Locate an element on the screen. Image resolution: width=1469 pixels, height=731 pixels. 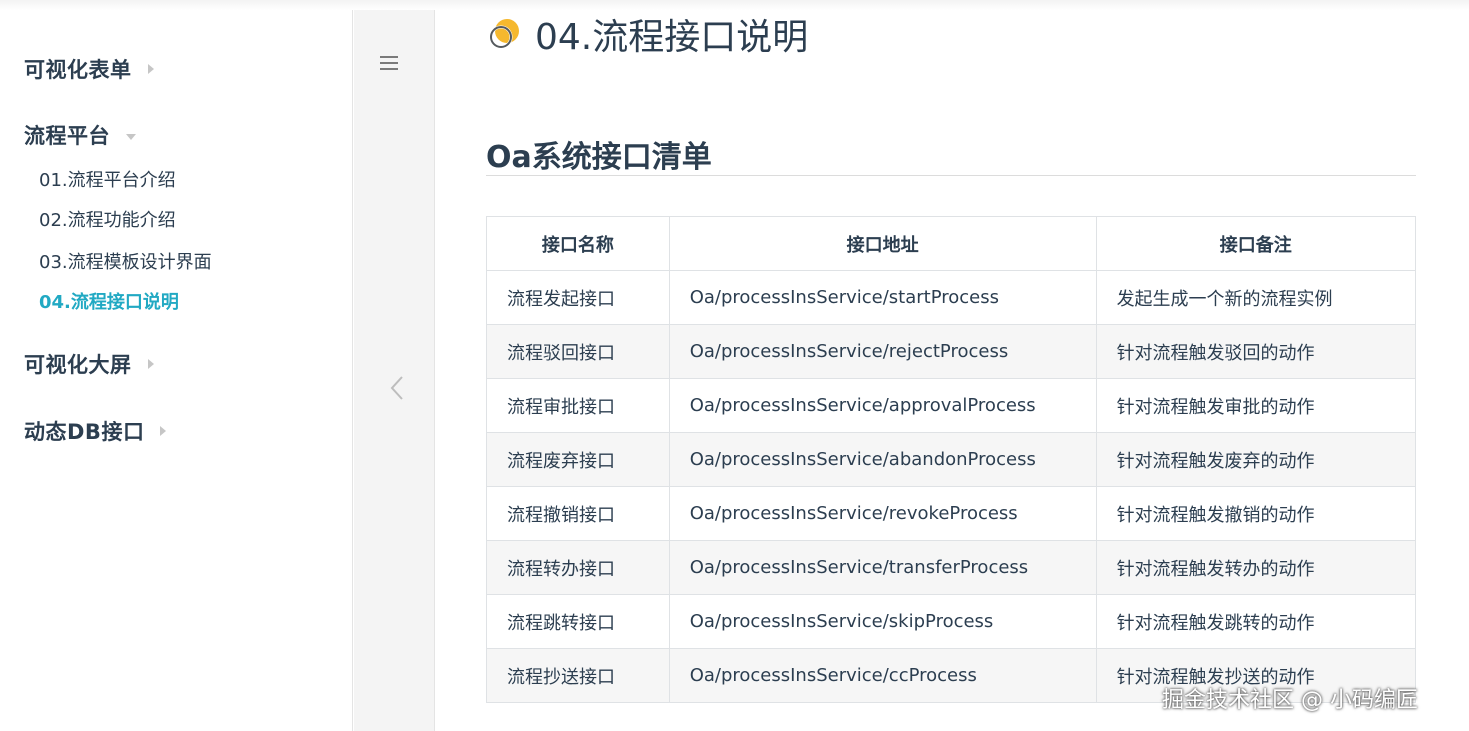
section-heading: Oa系统接口清单 is located at coordinates (599, 157).